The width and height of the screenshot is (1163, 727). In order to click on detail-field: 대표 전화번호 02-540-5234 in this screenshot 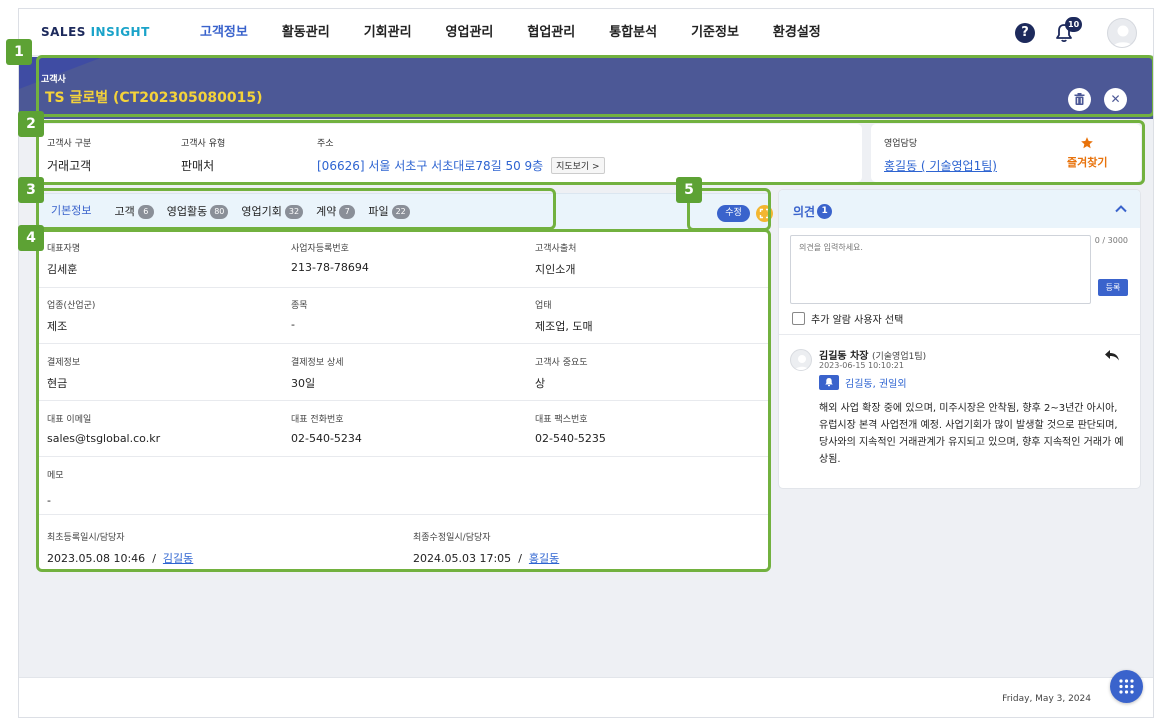, I will do `click(326, 428)`.